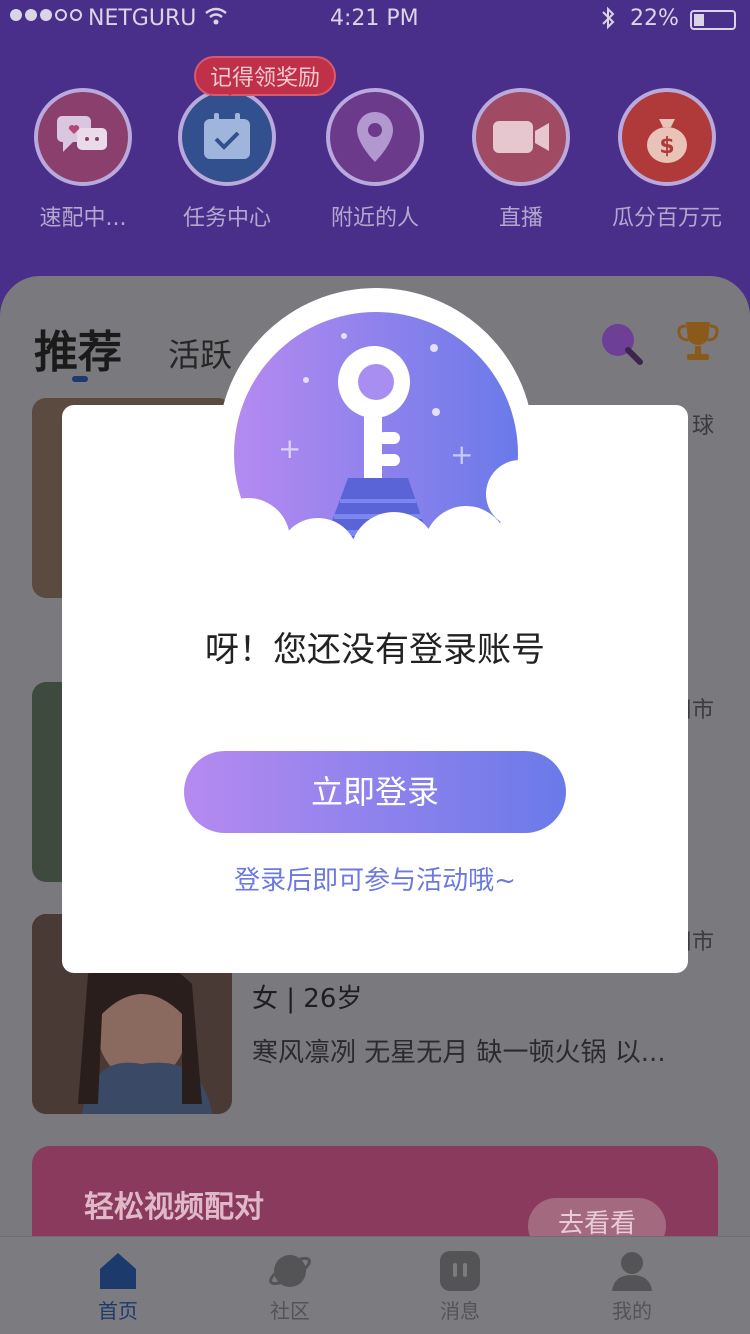 This screenshot has width=750, height=1334. I want to click on login-required-message: 呀！您还没有登录账号, so click(375, 650).